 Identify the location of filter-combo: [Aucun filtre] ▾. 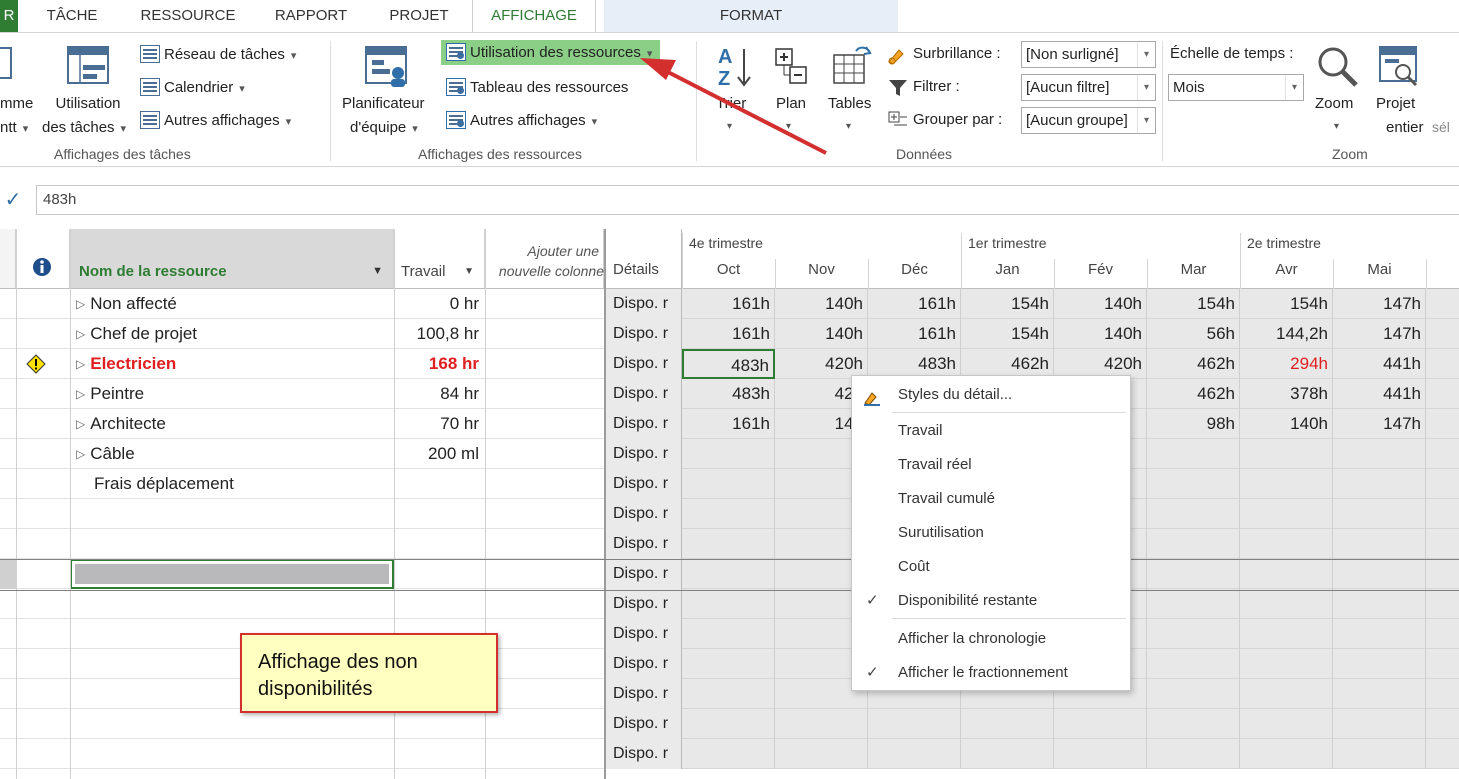
(1088, 87).